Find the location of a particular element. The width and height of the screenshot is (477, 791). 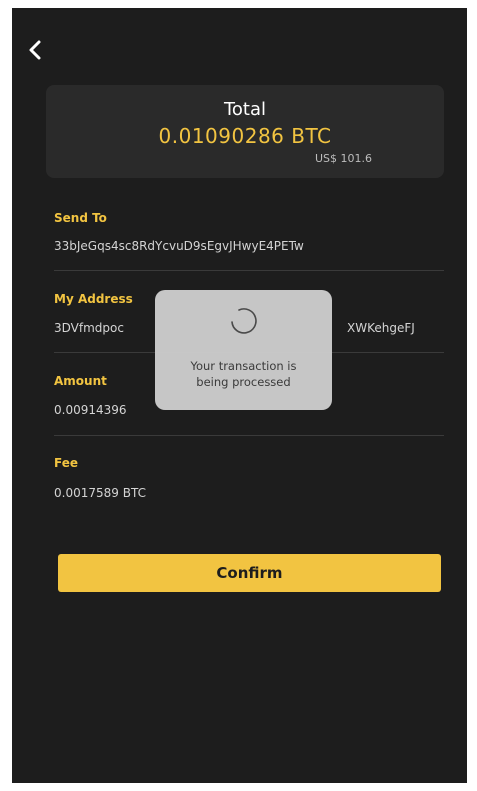

spinner-icon is located at coordinates (244, 321).